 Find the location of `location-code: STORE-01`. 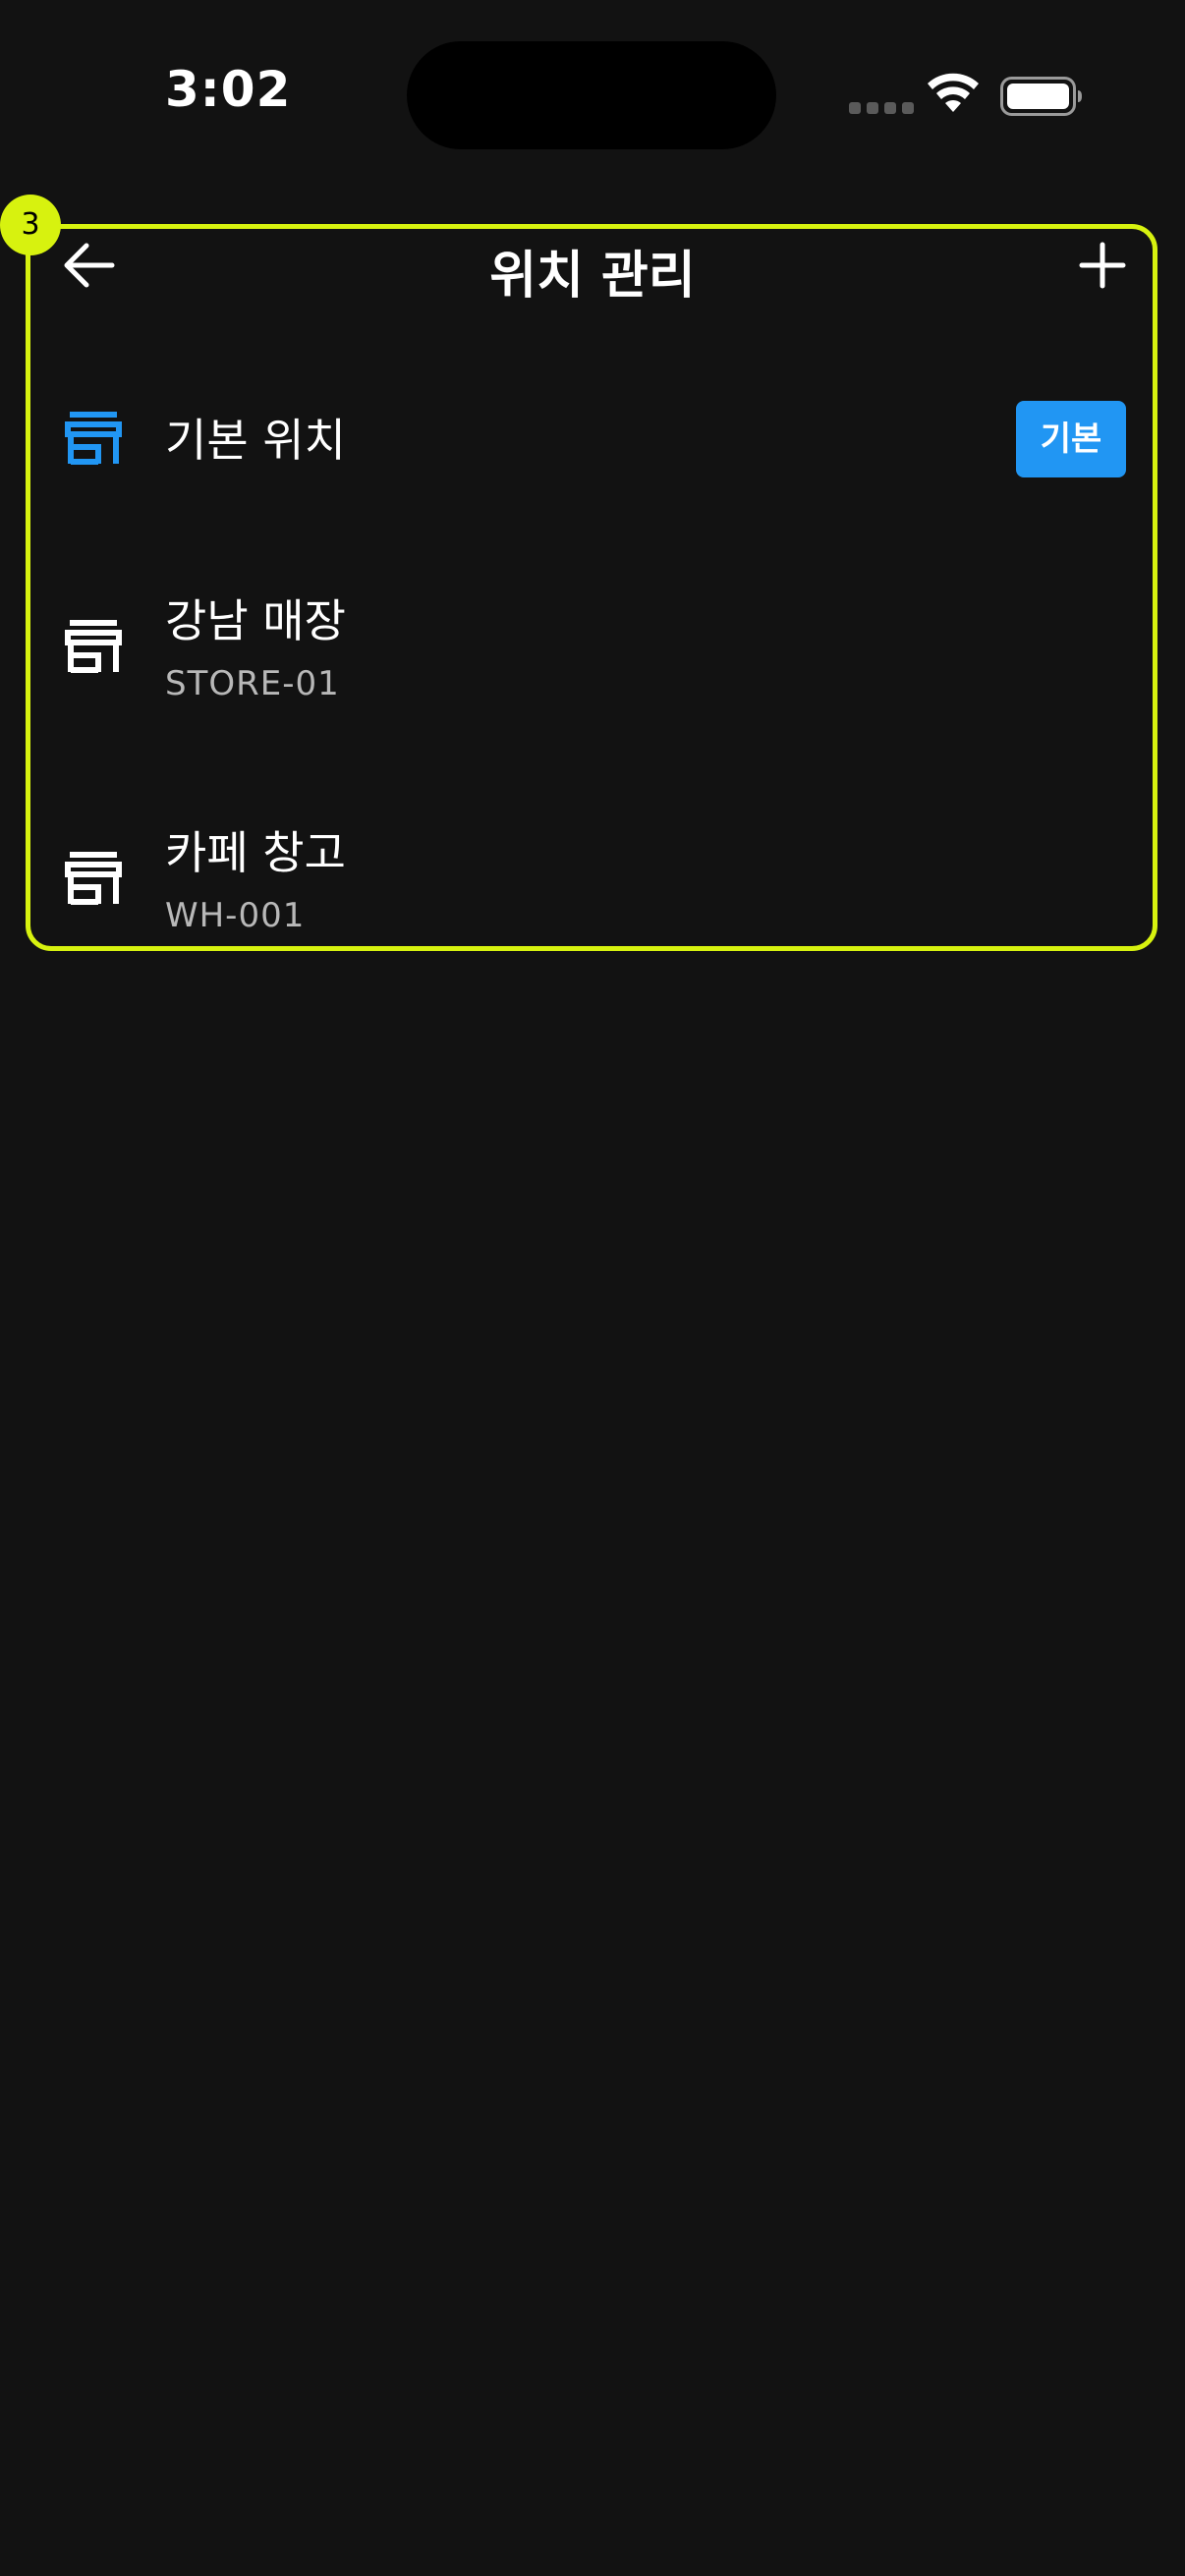

location-code: STORE-01 is located at coordinates (253, 683).